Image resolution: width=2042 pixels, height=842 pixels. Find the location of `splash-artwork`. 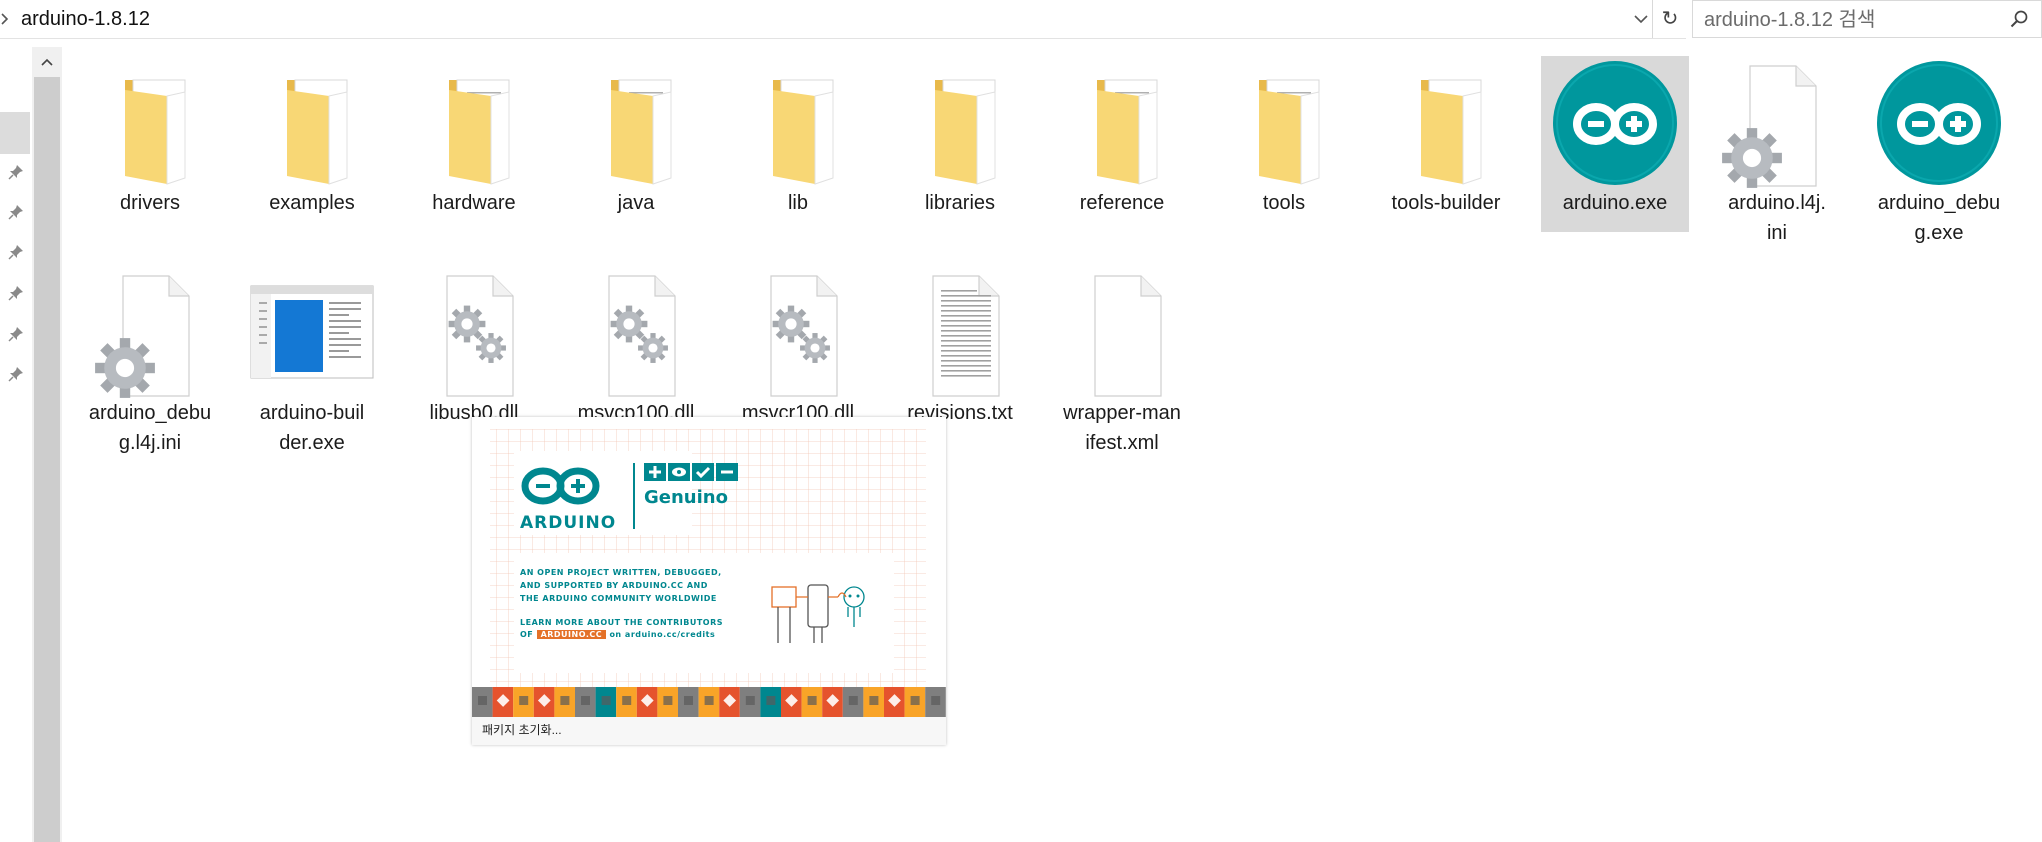

splash-artwork is located at coordinates (709, 567).